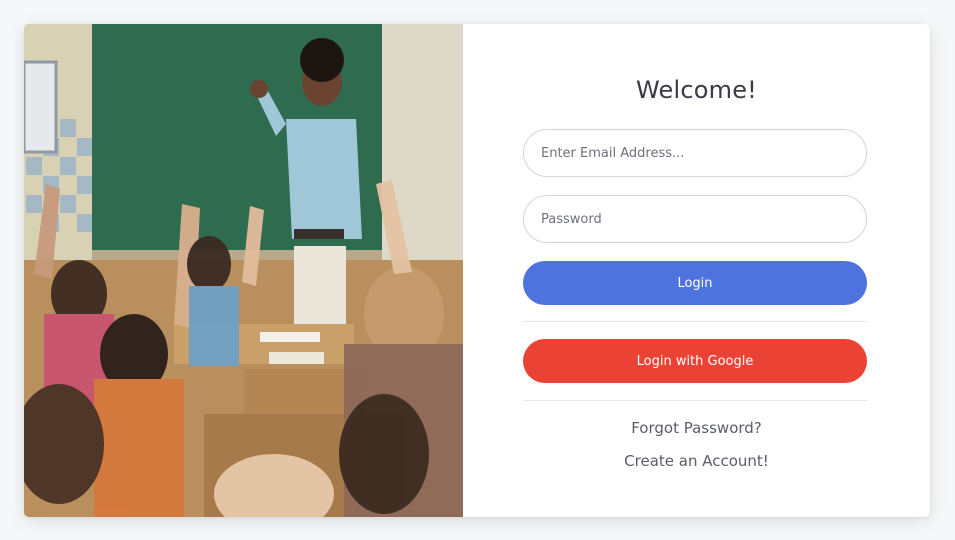  What do you see at coordinates (695, 361) in the screenshot?
I see `google-login-button: Login with Google` at bounding box center [695, 361].